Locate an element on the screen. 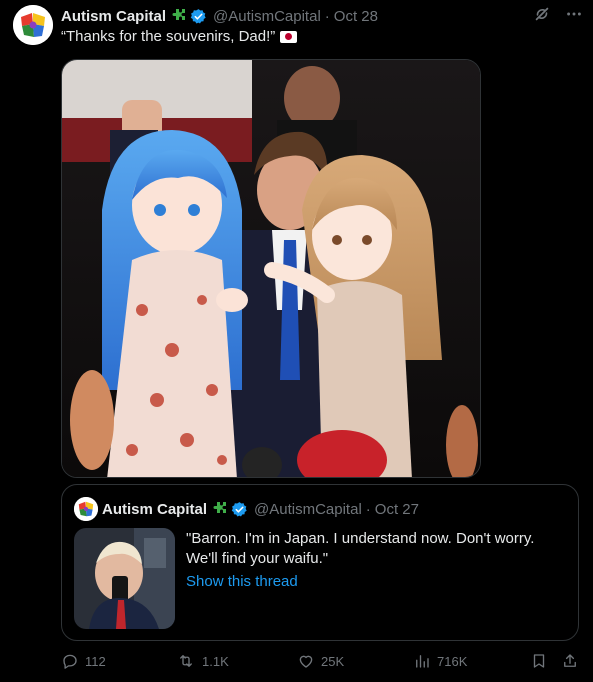 The image size is (593, 682). quoted-author-name: Autism Capital is located at coordinates (155, 509).